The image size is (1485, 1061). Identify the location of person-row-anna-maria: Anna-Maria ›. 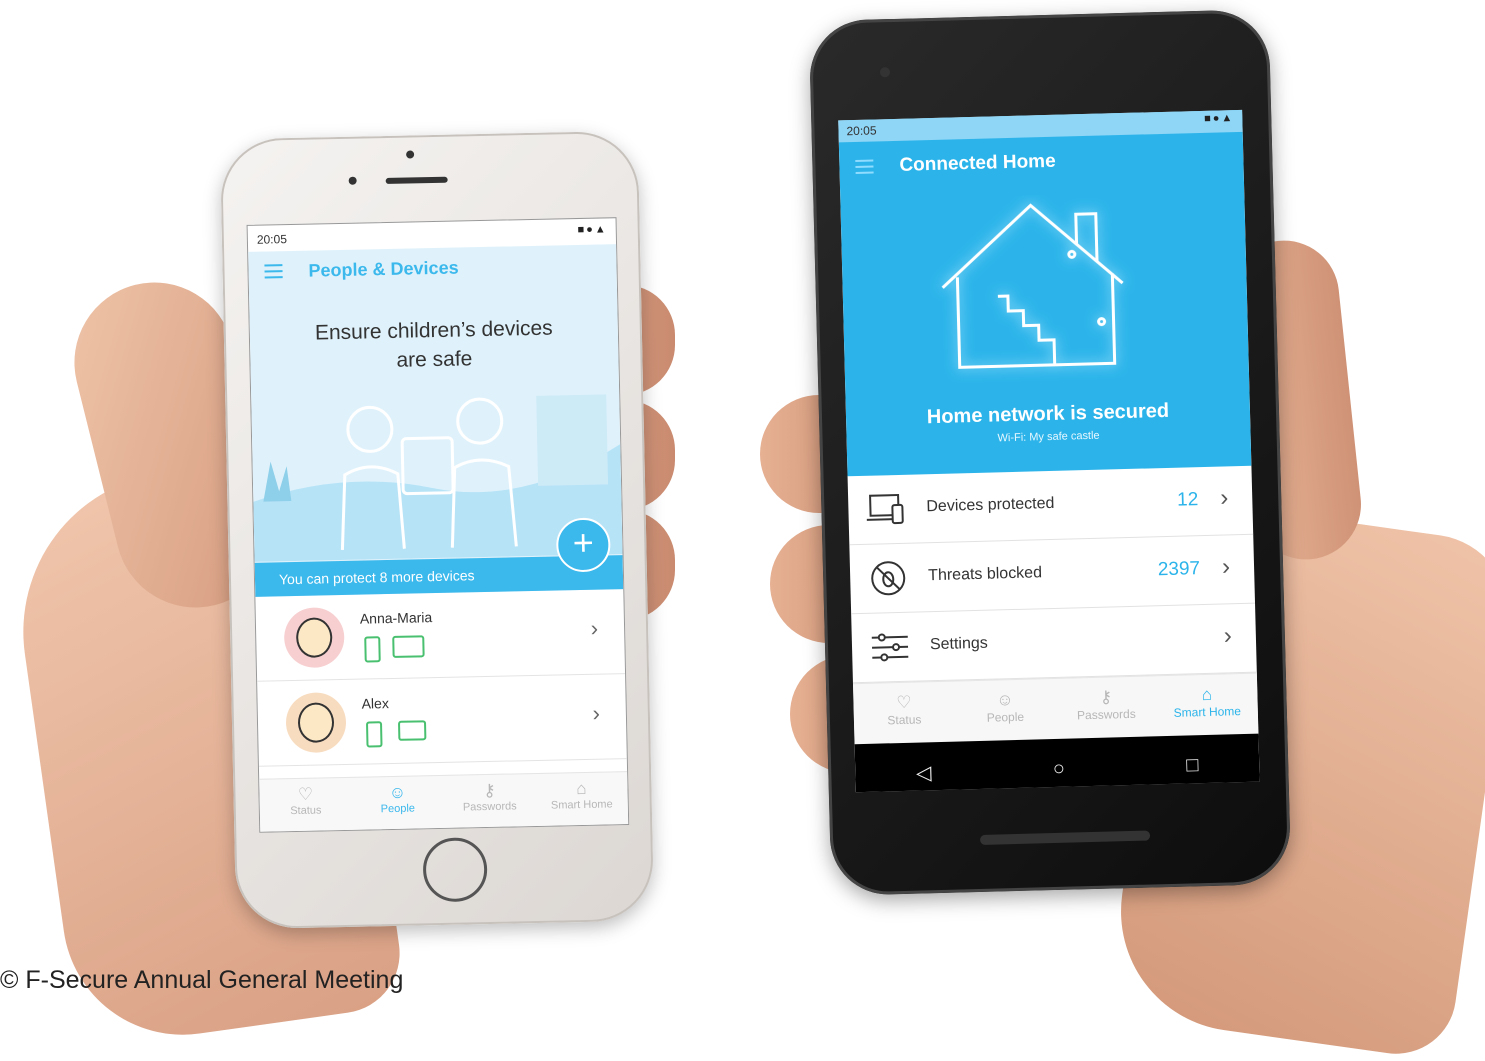
(440, 635).